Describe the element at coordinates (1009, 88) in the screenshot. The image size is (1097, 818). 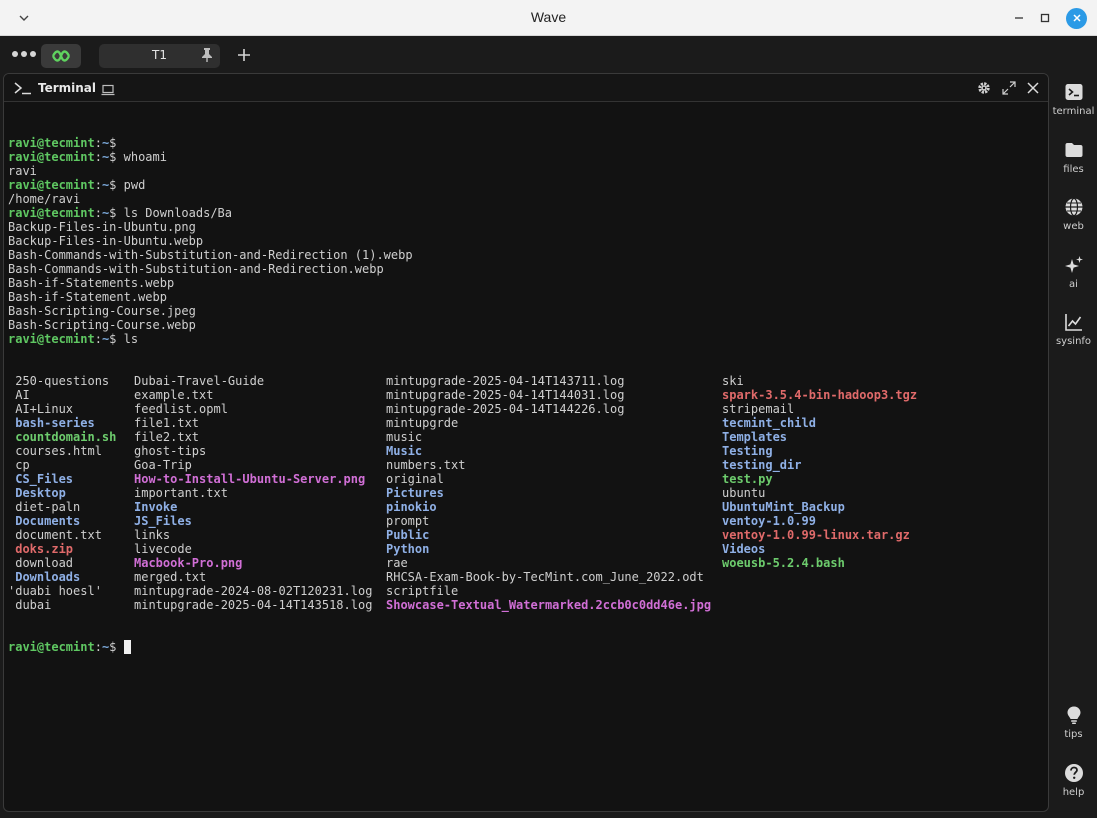
I see `magnify-block-icon` at that location.